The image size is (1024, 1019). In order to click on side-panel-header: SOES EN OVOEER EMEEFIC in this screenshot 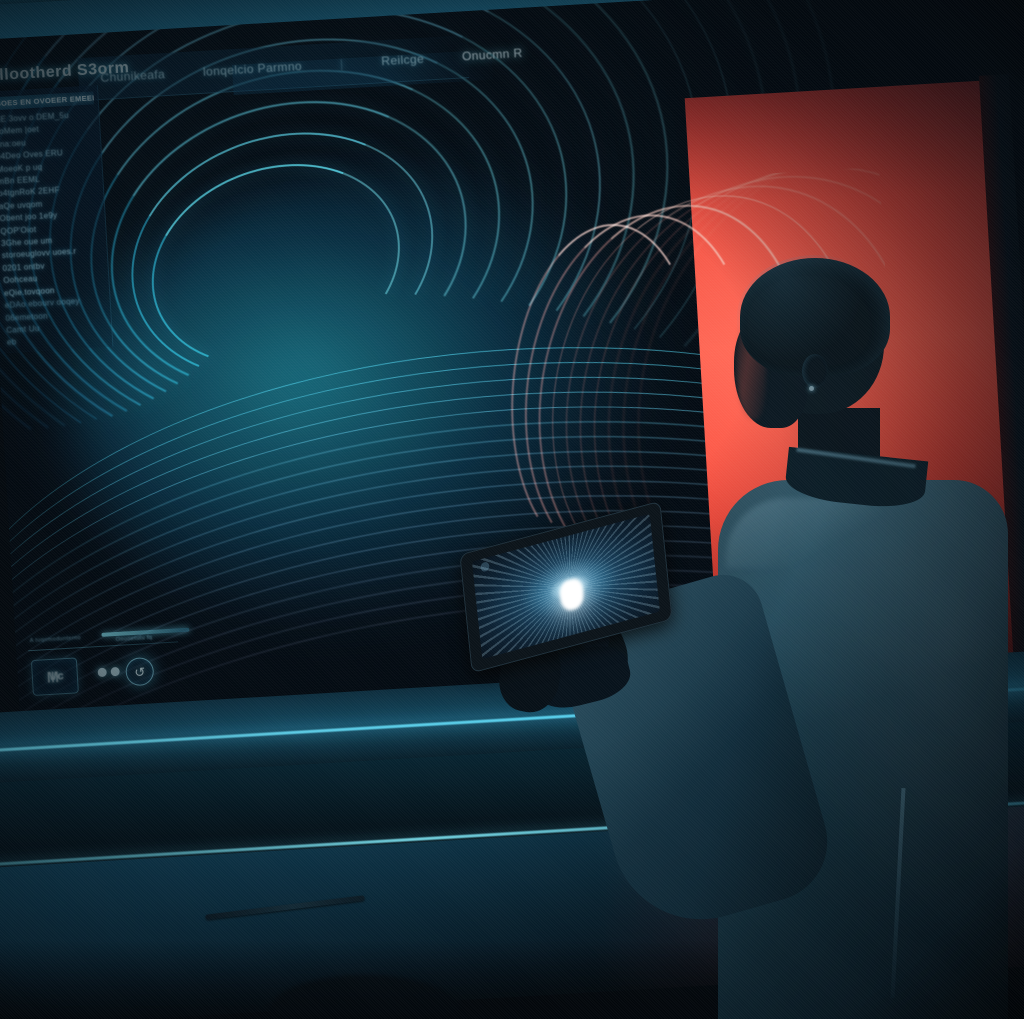, I will do `click(47, 101)`.